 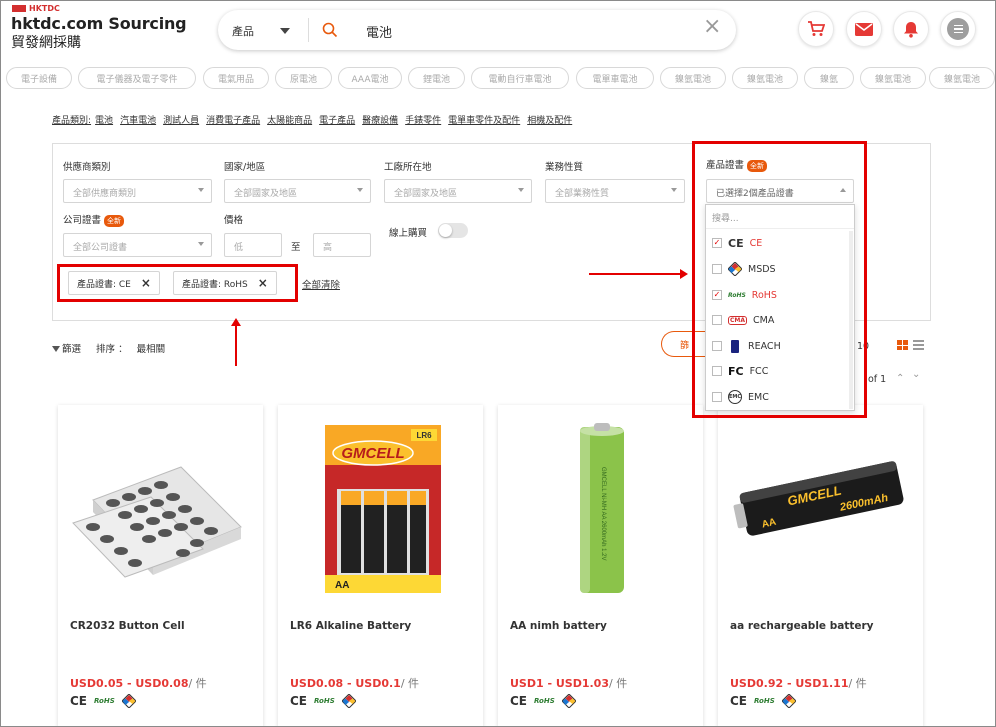 I want to click on filter-icon, so click(x=56, y=349).